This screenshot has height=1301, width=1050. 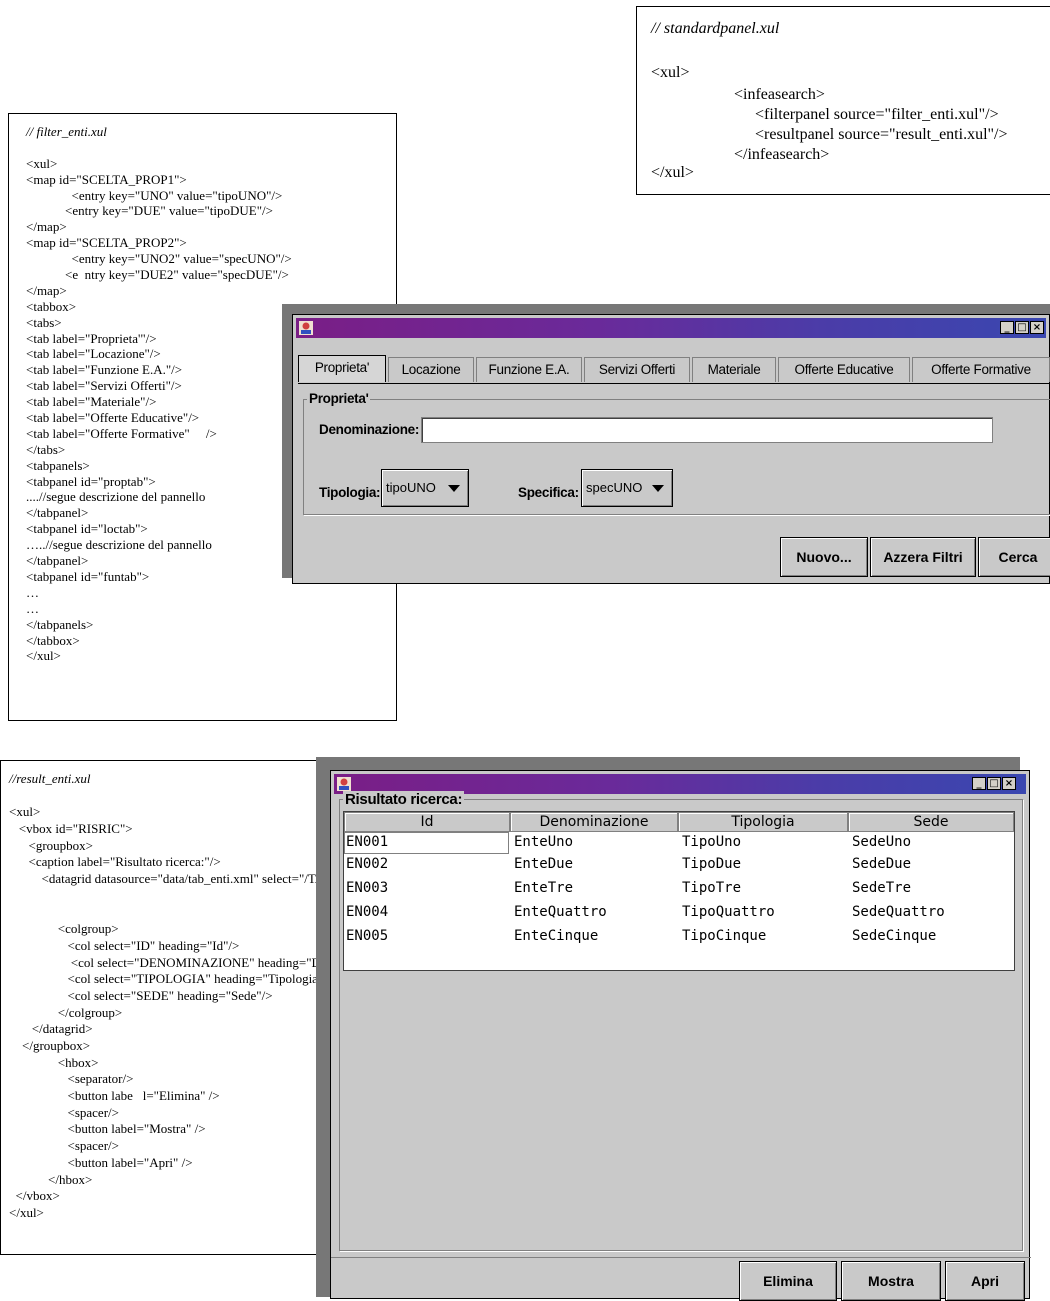 What do you see at coordinates (724, 936) in the screenshot?
I see `cell-tipologia: TipoCinque` at bounding box center [724, 936].